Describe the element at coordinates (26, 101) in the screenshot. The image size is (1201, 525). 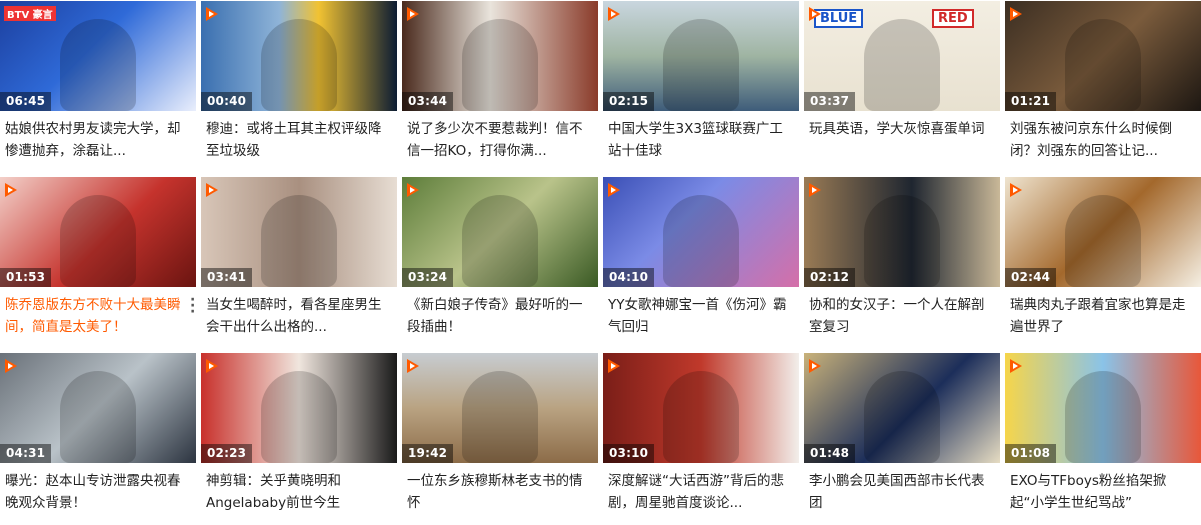
I see `duration-badge: 06:45` at that location.